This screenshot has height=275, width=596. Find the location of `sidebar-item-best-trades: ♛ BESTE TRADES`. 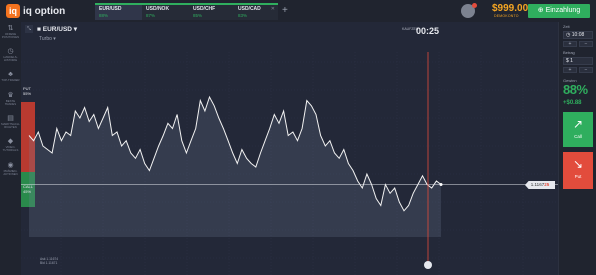

sidebar-item-best-trades: ♛ BESTE TRADES is located at coordinates (10, 99).